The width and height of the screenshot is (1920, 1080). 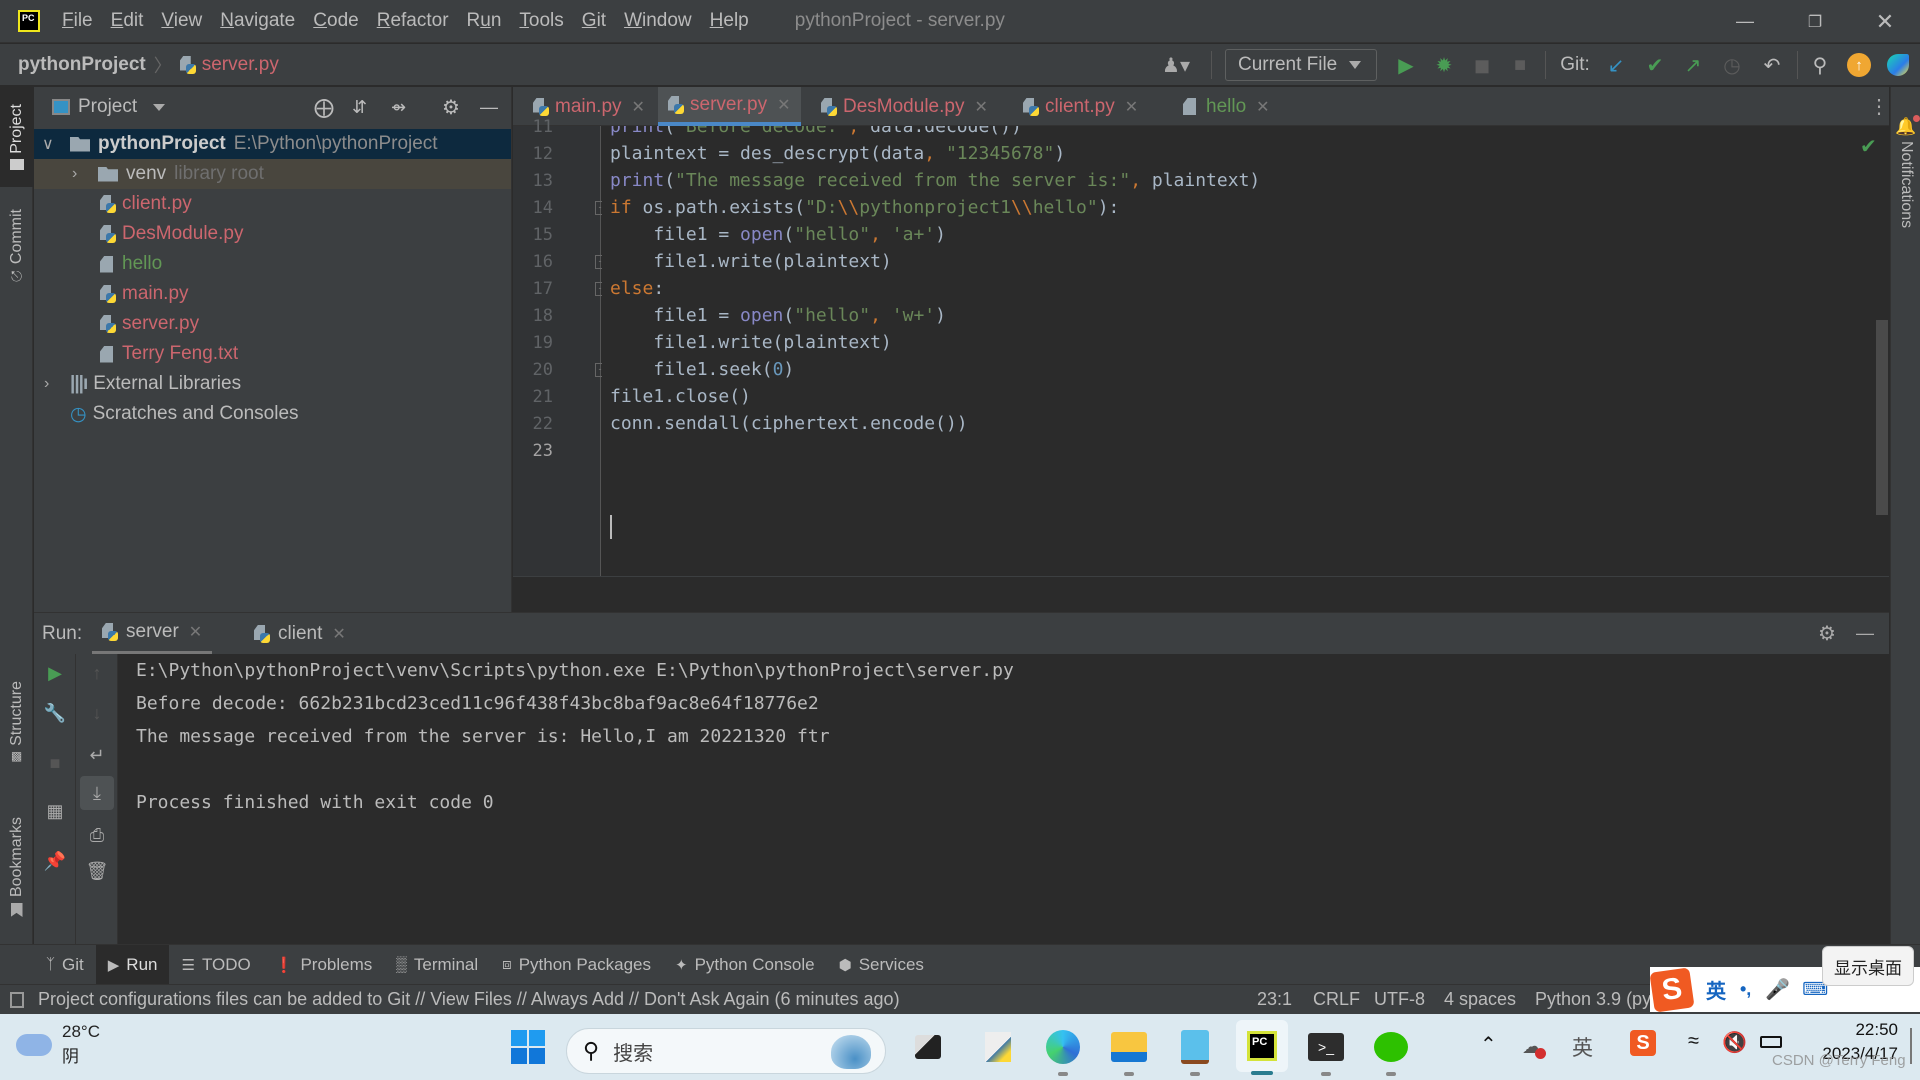 What do you see at coordinates (55, 861) in the screenshot?
I see `pin-tab-button: 📌` at bounding box center [55, 861].